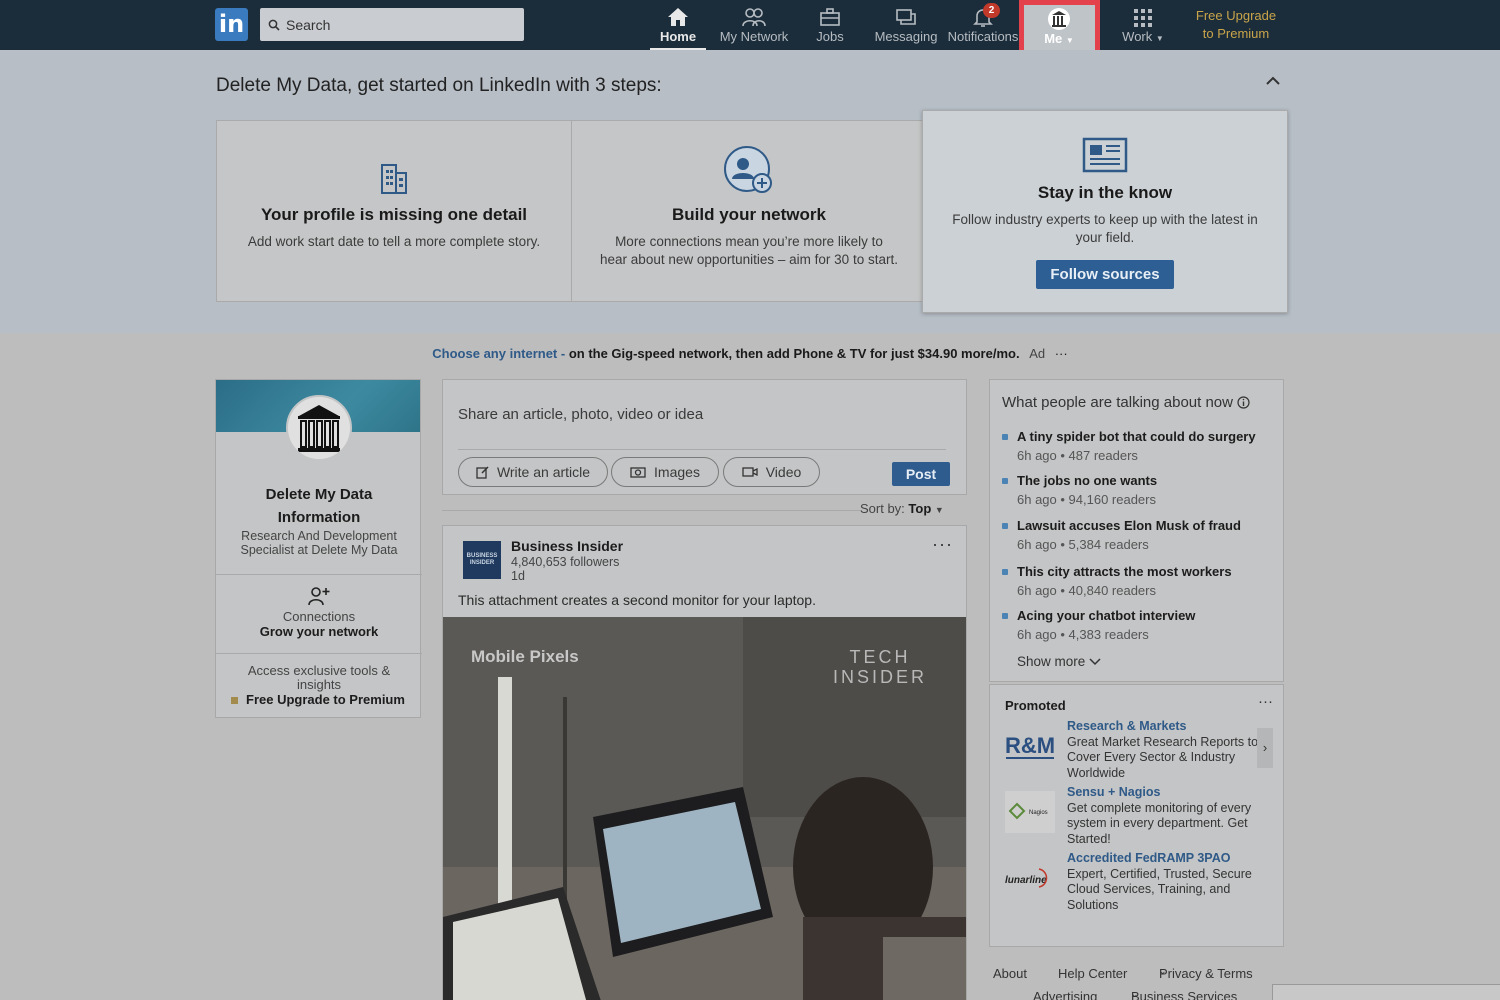 This screenshot has height=1000, width=1500. I want to click on nav-jobs: Jobs, so click(830, 25).